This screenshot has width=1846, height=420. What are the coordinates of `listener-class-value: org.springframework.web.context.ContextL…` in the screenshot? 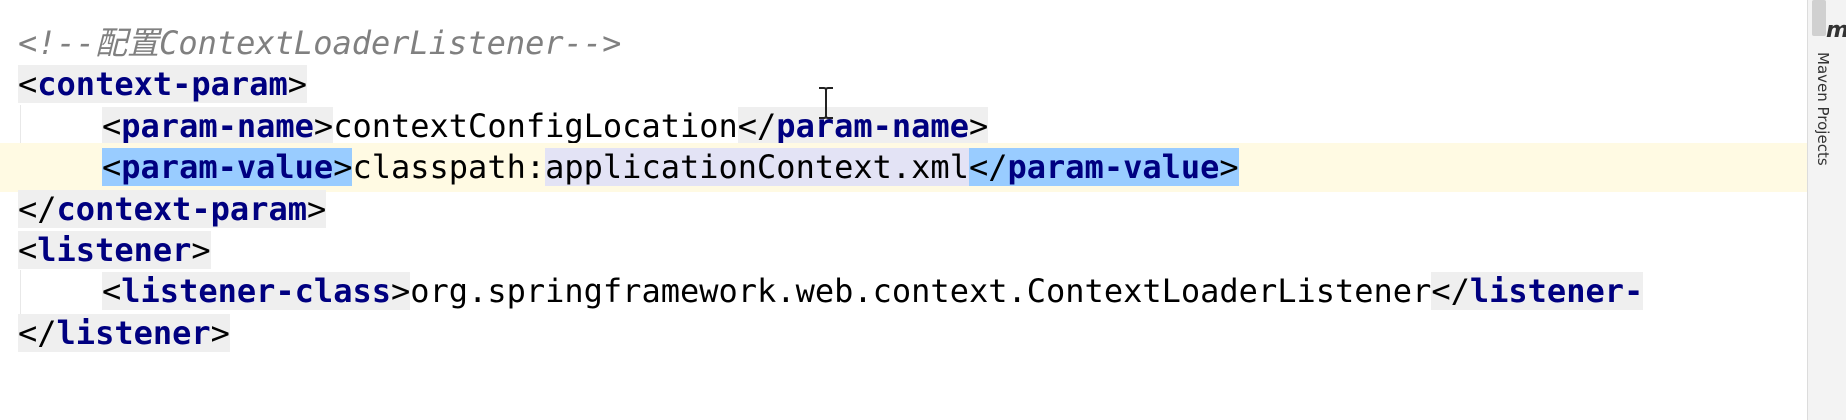 It's located at (921, 291).